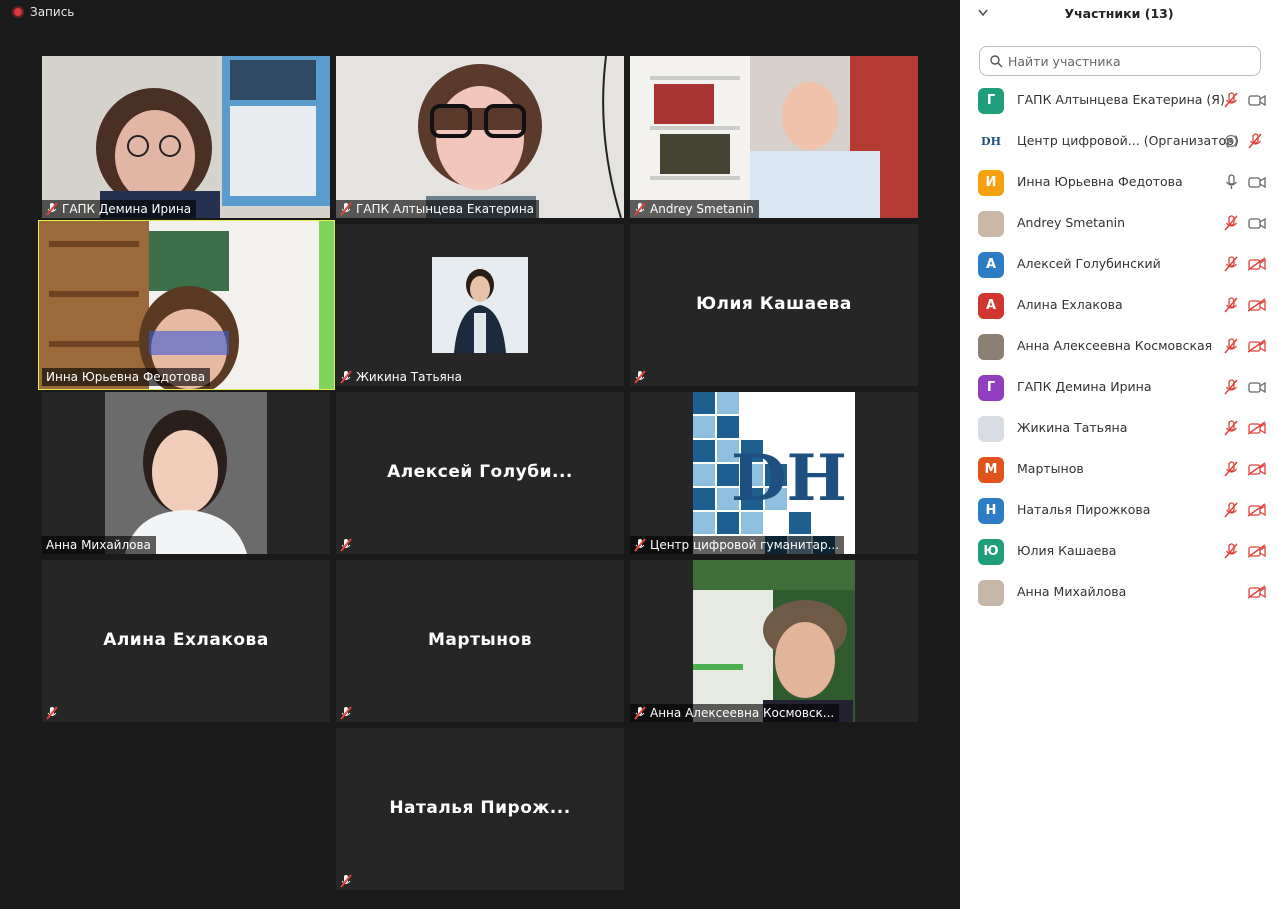  I want to click on participant-row: Н Наталья Пирожкова, so click(1119, 510).